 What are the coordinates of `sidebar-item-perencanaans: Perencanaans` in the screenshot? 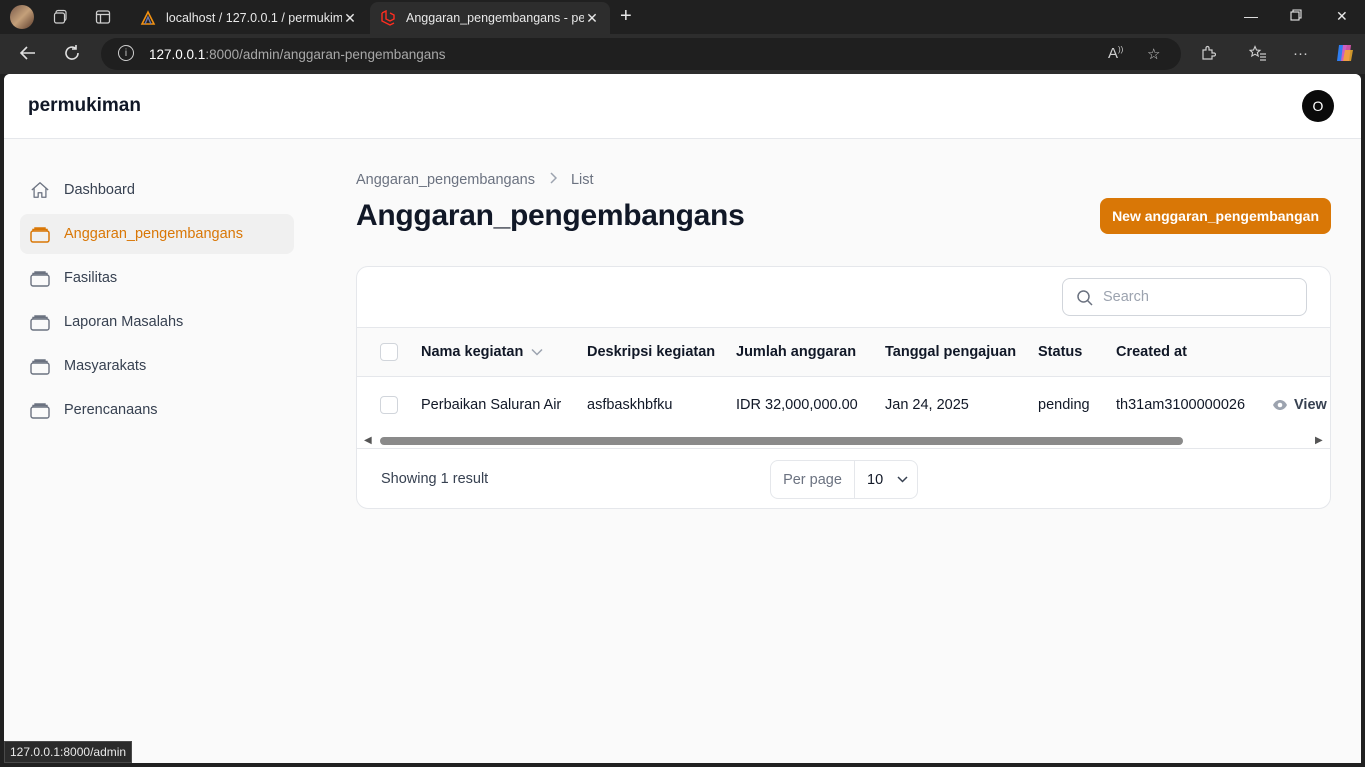 It's located at (157, 410).